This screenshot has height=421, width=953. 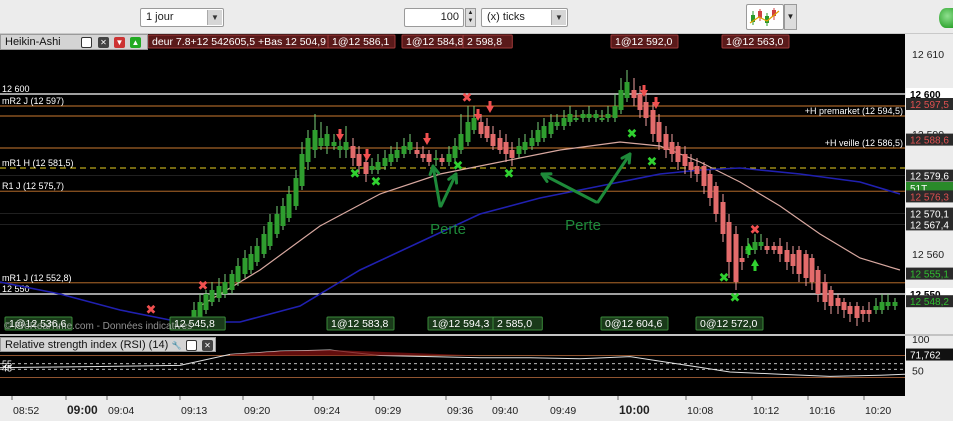 I want to click on price-badge-label: 12 567,4, so click(x=929, y=225).